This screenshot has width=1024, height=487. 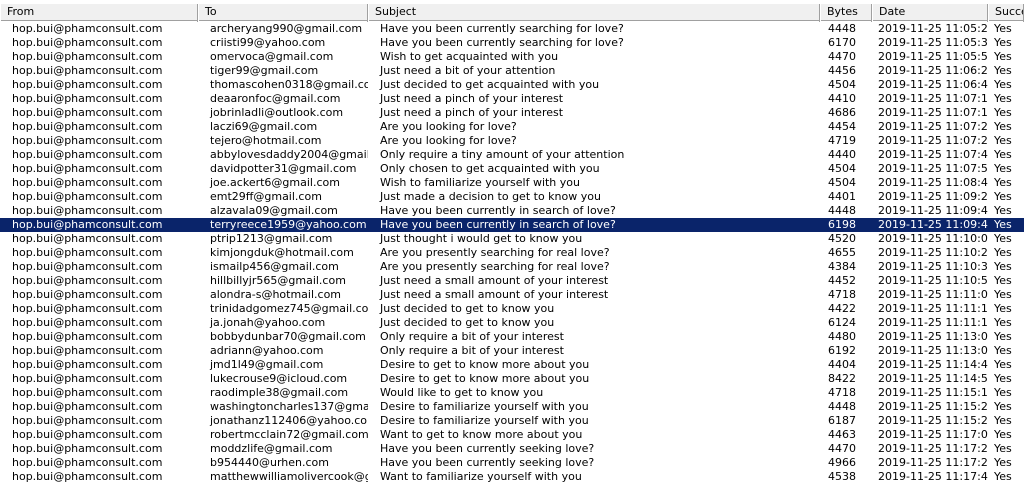 I want to click on cell-to: ptrip1213@gmail.com, so click(x=271, y=238).